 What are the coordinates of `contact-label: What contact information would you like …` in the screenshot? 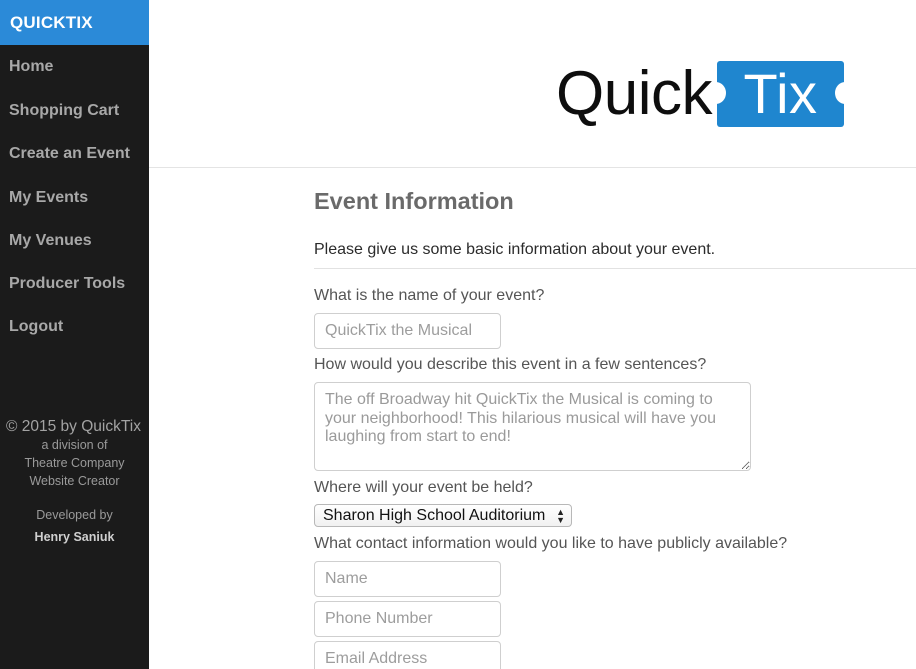 It's located at (551, 543).